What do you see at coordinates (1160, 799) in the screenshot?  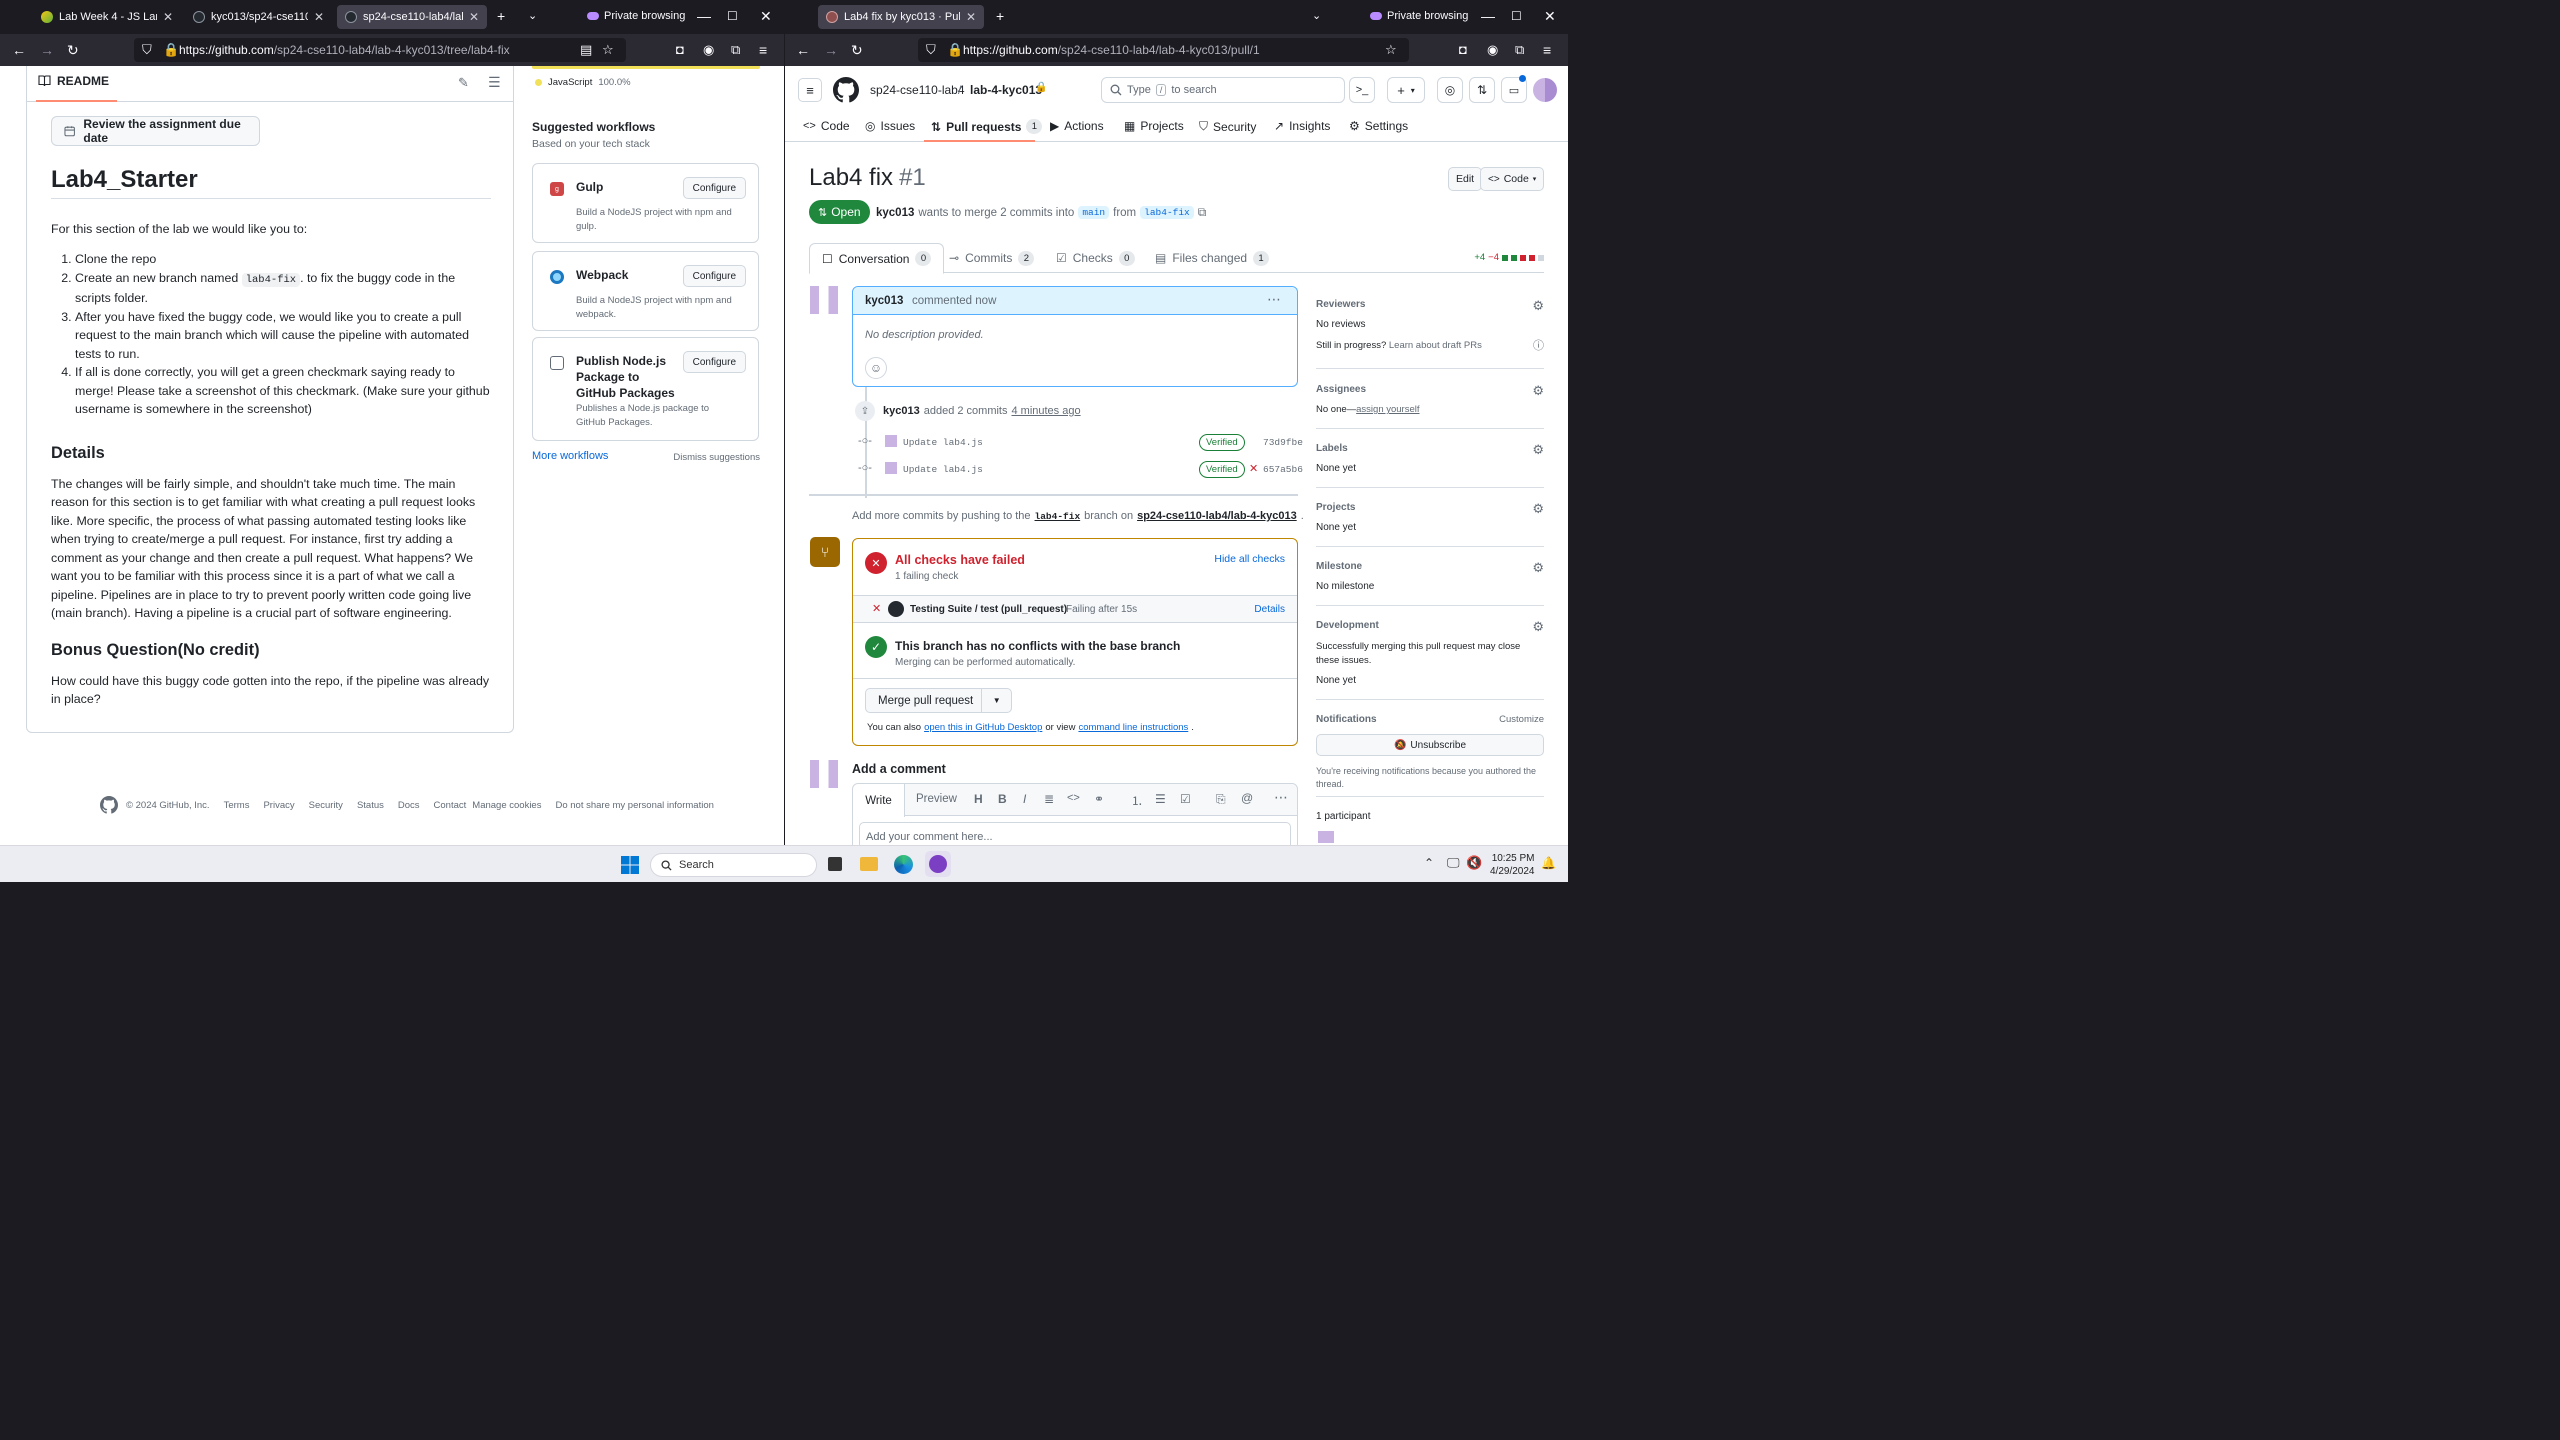 I see `unordered-list-icon: ☰` at bounding box center [1160, 799].